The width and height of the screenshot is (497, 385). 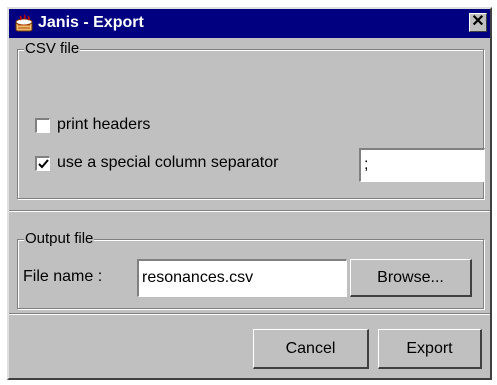 I want to click on file-name-input: resonances.csv, so click(x=242, y=278).